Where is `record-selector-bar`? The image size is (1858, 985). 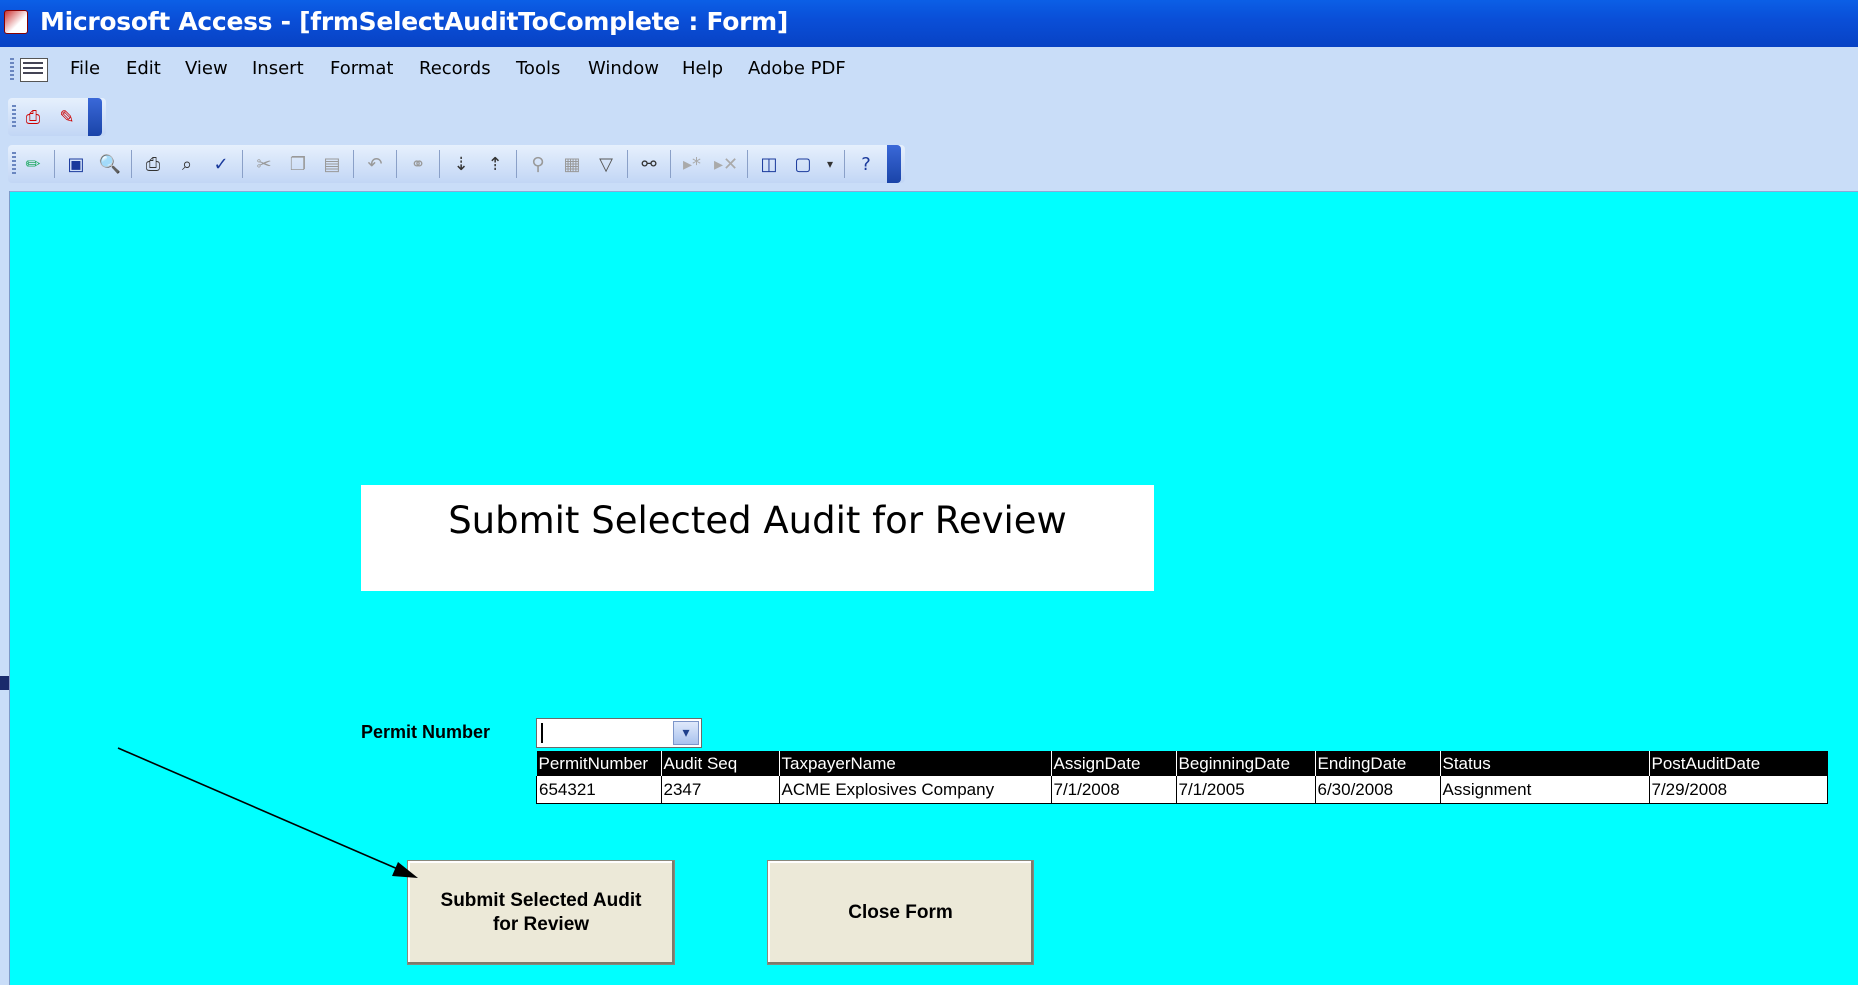
record-selector-bar is located at coordinates (5, 588).